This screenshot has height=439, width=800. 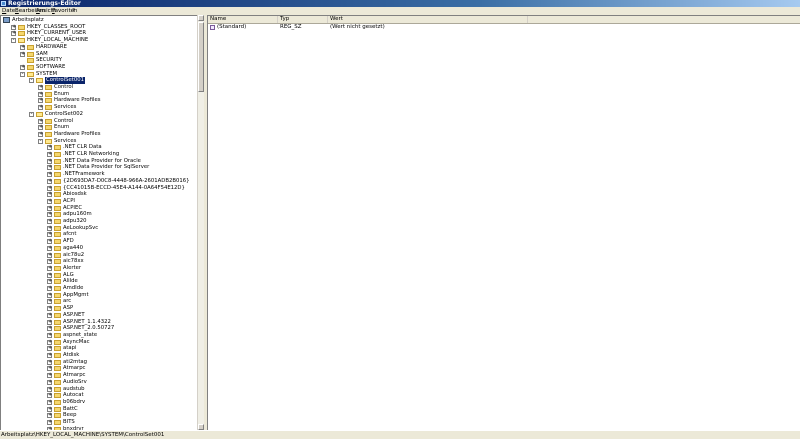 What do you see at coordinates (124, 187) in the screenshot?
I see `tree-node-label: {CC41015B-ECCD-45E4-A144-0A64F54E12D}` at bounding box center [124, 187].